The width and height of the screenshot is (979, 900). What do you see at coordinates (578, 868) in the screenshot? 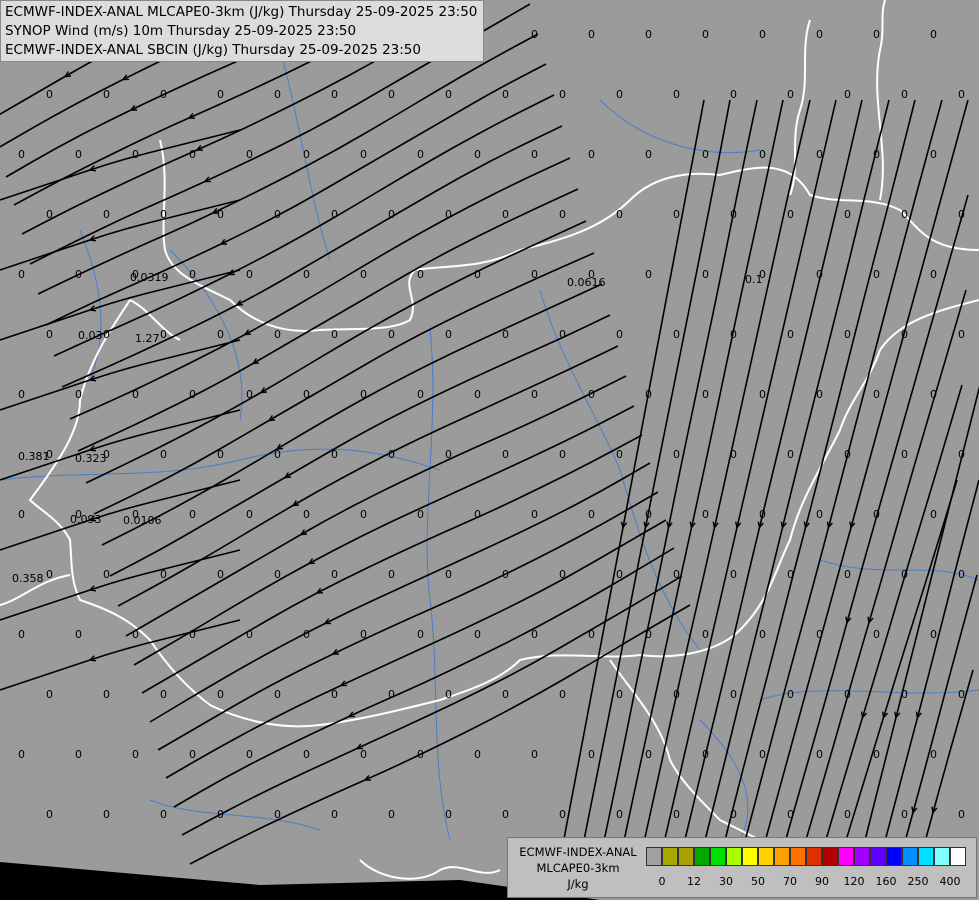
I see `legend-title: ECMWF-INDEX-ANAL MLCAPE0-3km J/kg` at bounding box center [578, 868].